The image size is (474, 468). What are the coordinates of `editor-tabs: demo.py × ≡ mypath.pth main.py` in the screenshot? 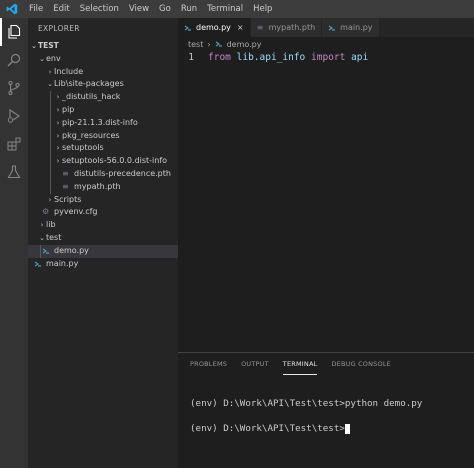 It's located at (326, 27).